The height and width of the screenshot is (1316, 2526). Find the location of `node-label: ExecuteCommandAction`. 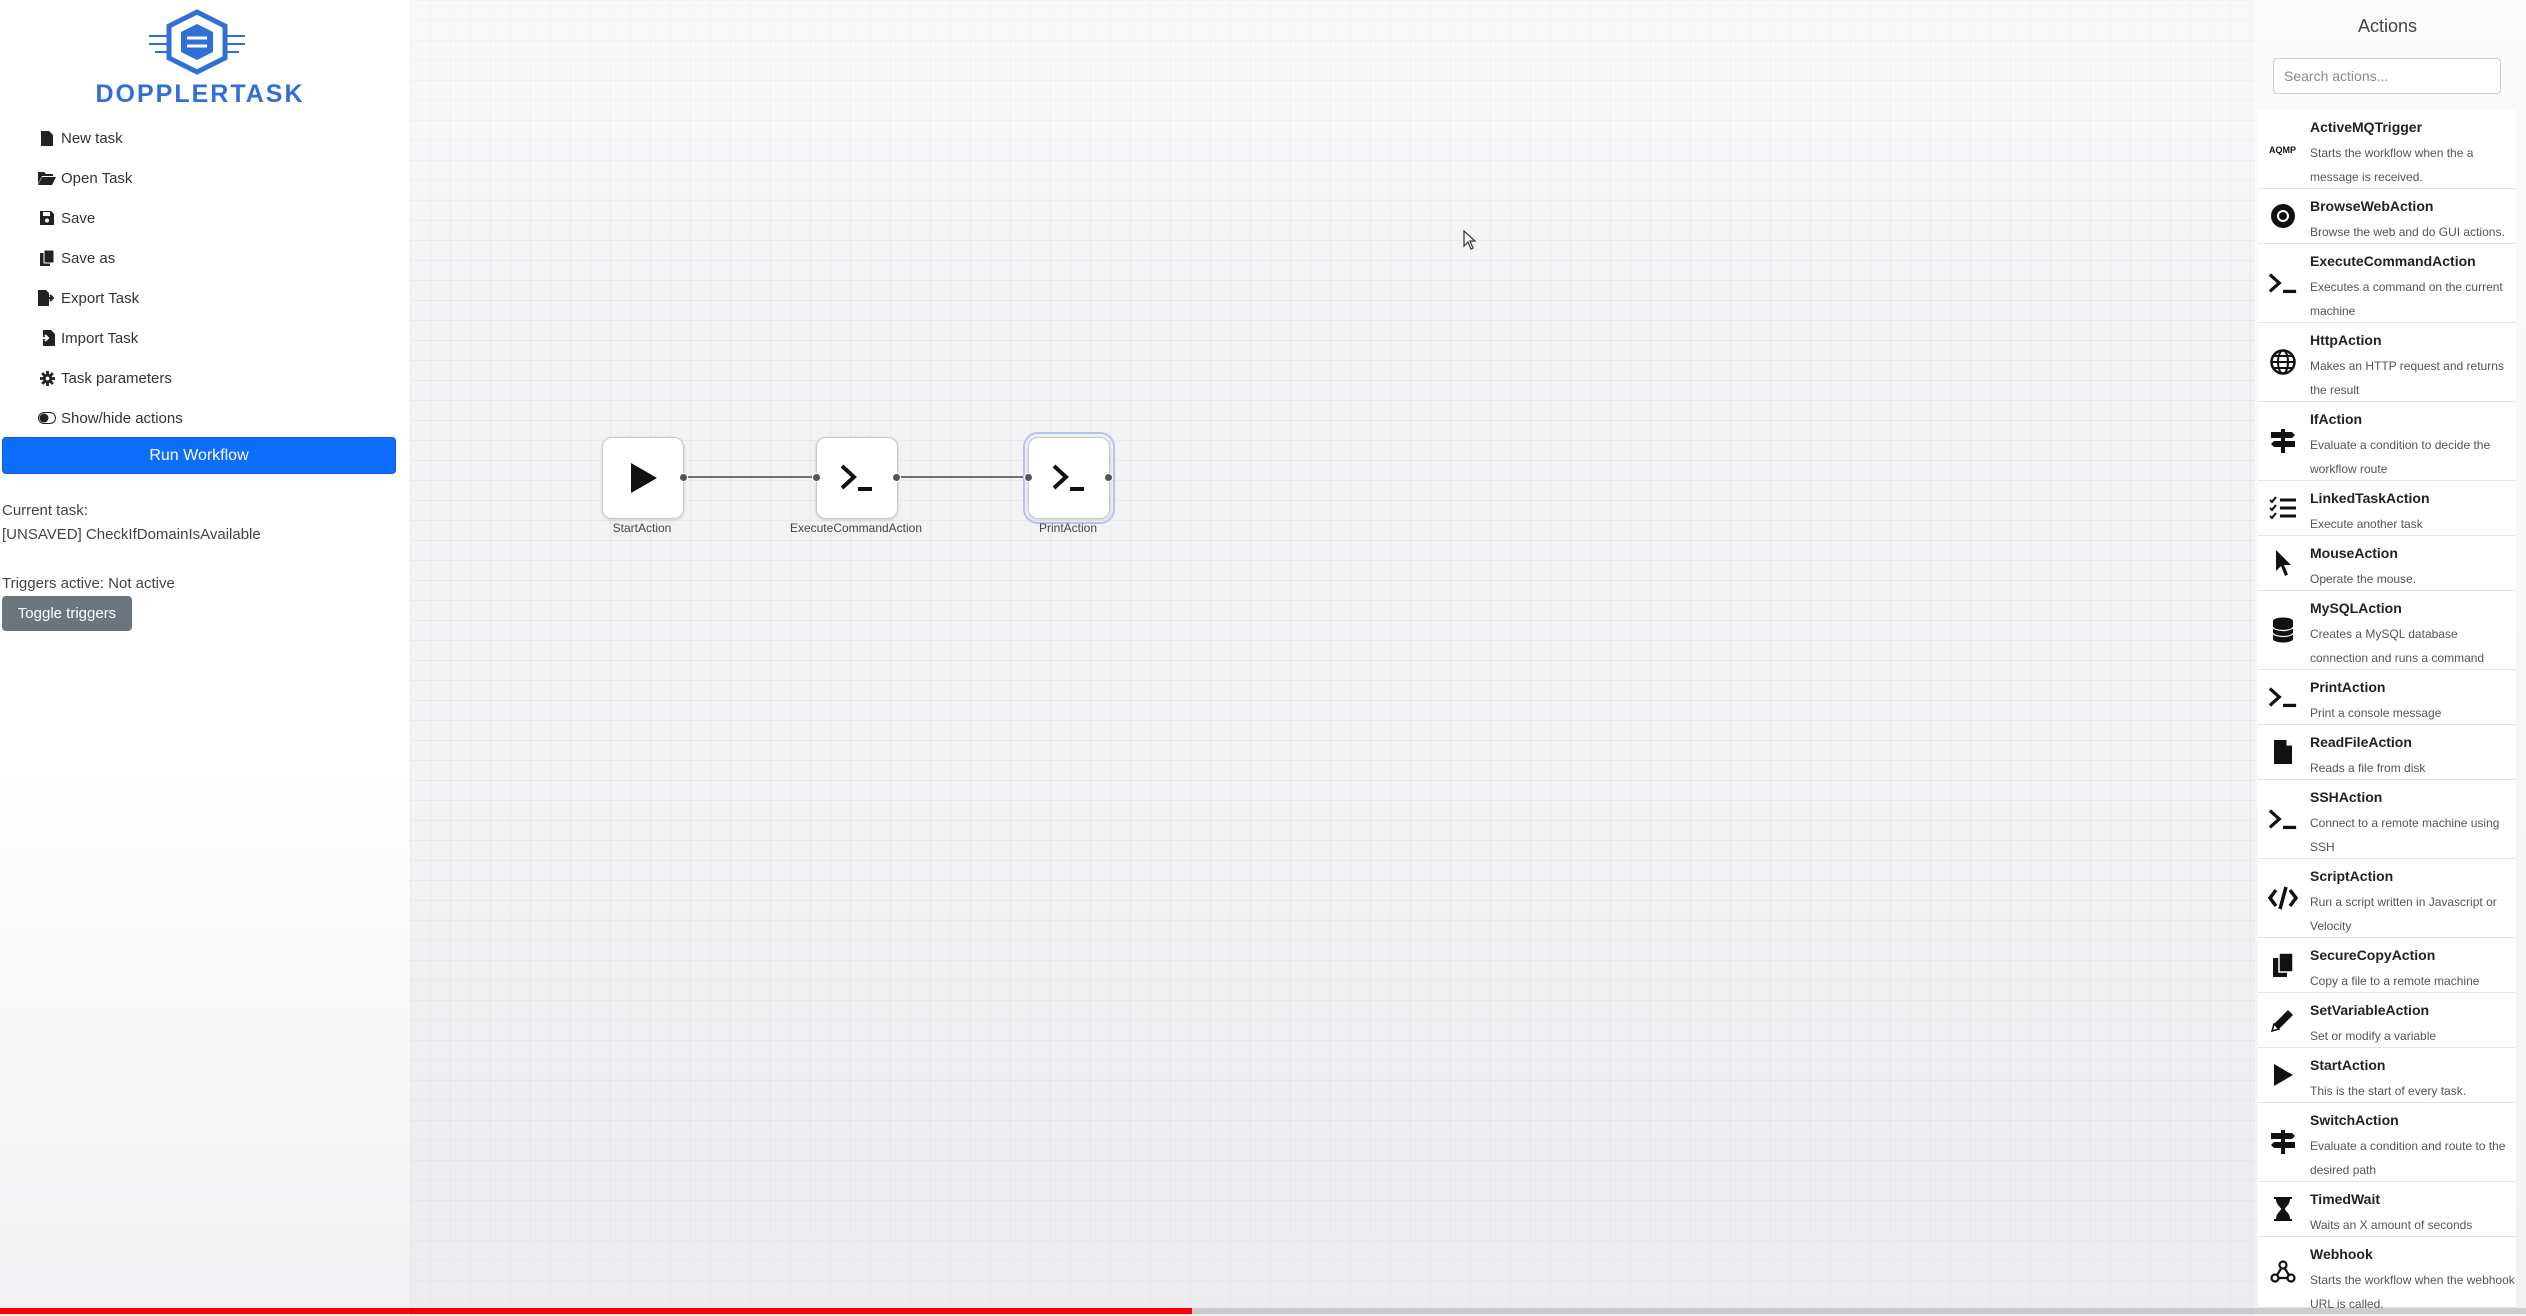

node-label: ExecuteCommandAction is located at coordinates (856, 528).